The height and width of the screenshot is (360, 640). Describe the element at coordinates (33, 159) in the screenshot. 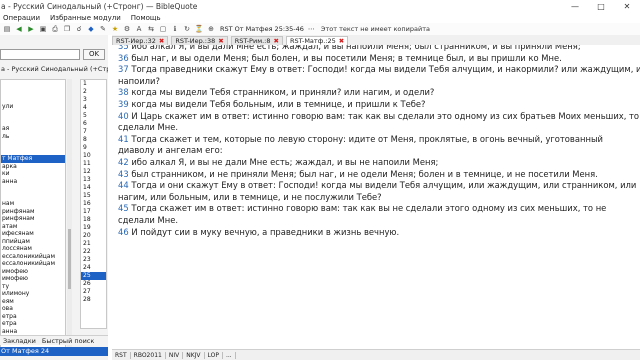

I see `book-item: т Матфея` at that location.